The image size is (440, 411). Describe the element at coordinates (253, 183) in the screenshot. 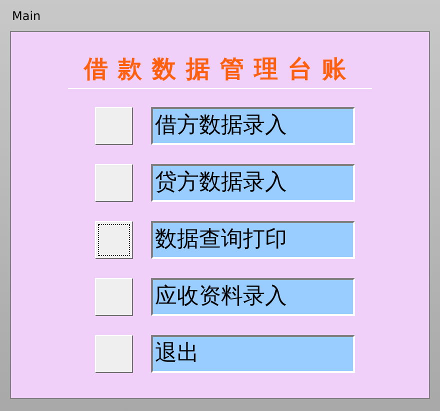

I see `menu-label: 贷方数据录入` at that location.